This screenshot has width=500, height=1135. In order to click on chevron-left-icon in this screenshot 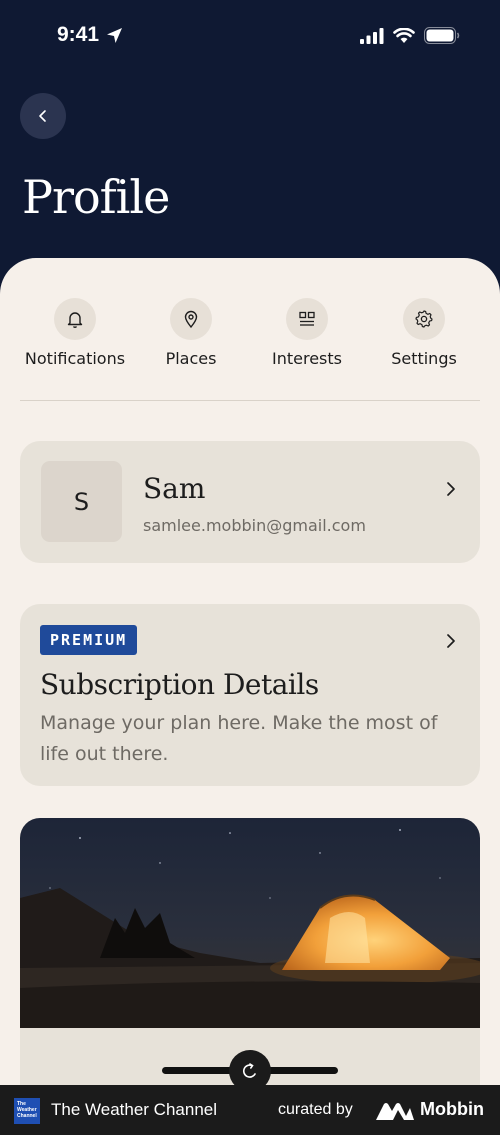, I will do `click(42, 116)`.